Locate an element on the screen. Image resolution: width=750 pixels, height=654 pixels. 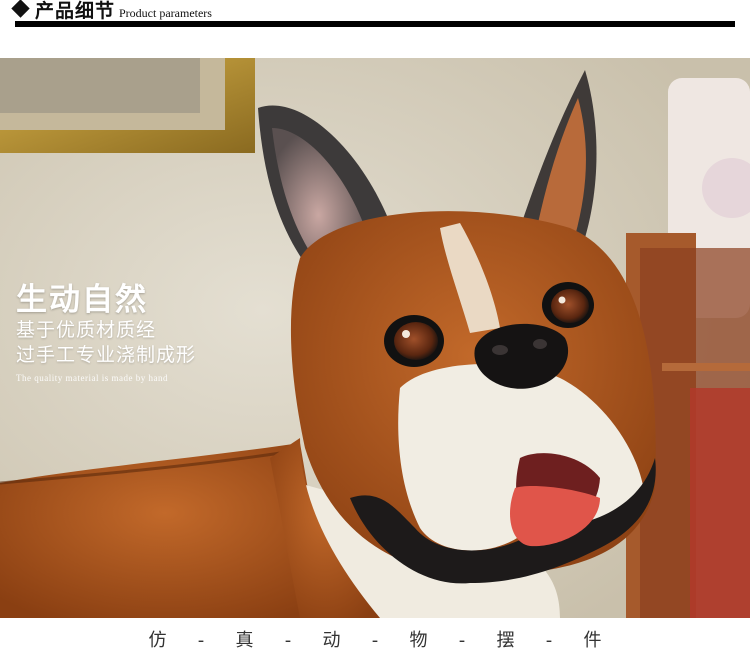
feature-english-caption: The quality material is made by hand is located at coordinates (92, 378).